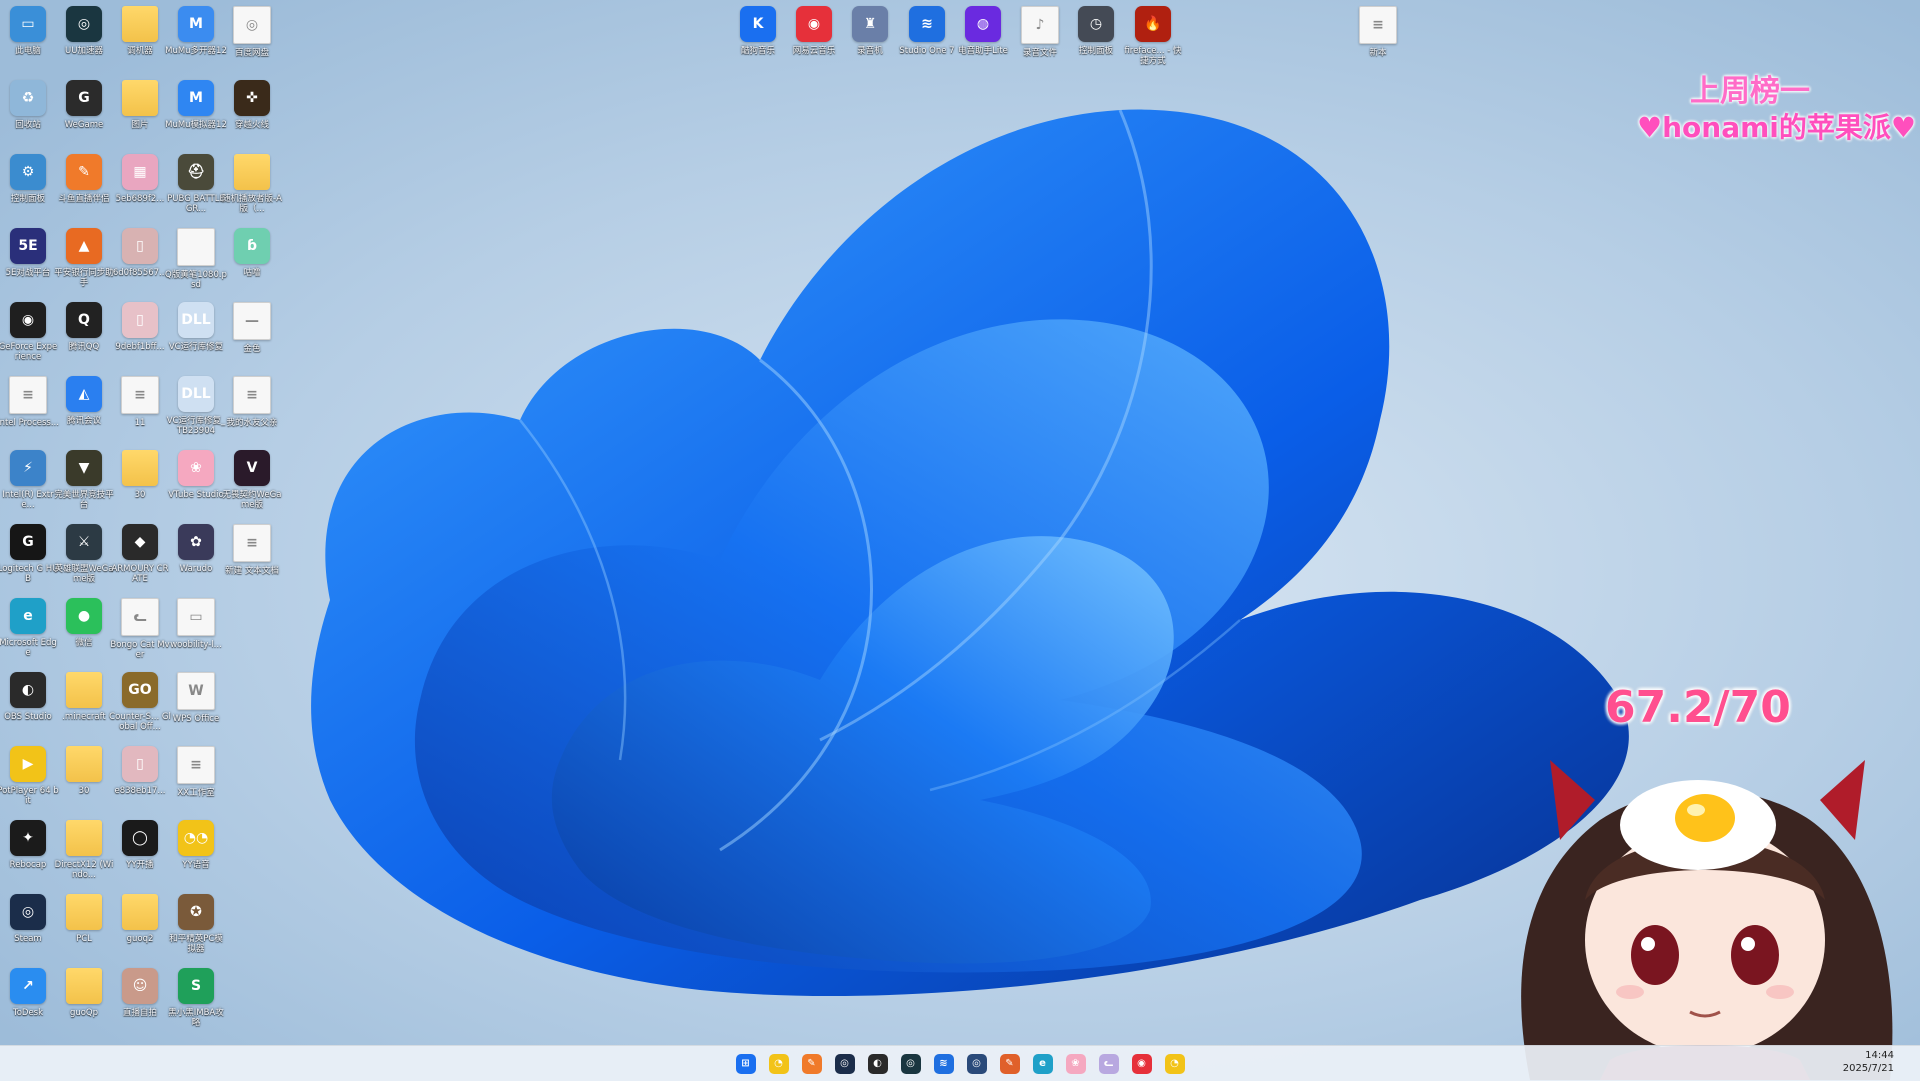 The height and width of the screenshot is (1081, 1920). I want to click on desktop-icon: ◉ 网易云音乐, so click(814, 31).